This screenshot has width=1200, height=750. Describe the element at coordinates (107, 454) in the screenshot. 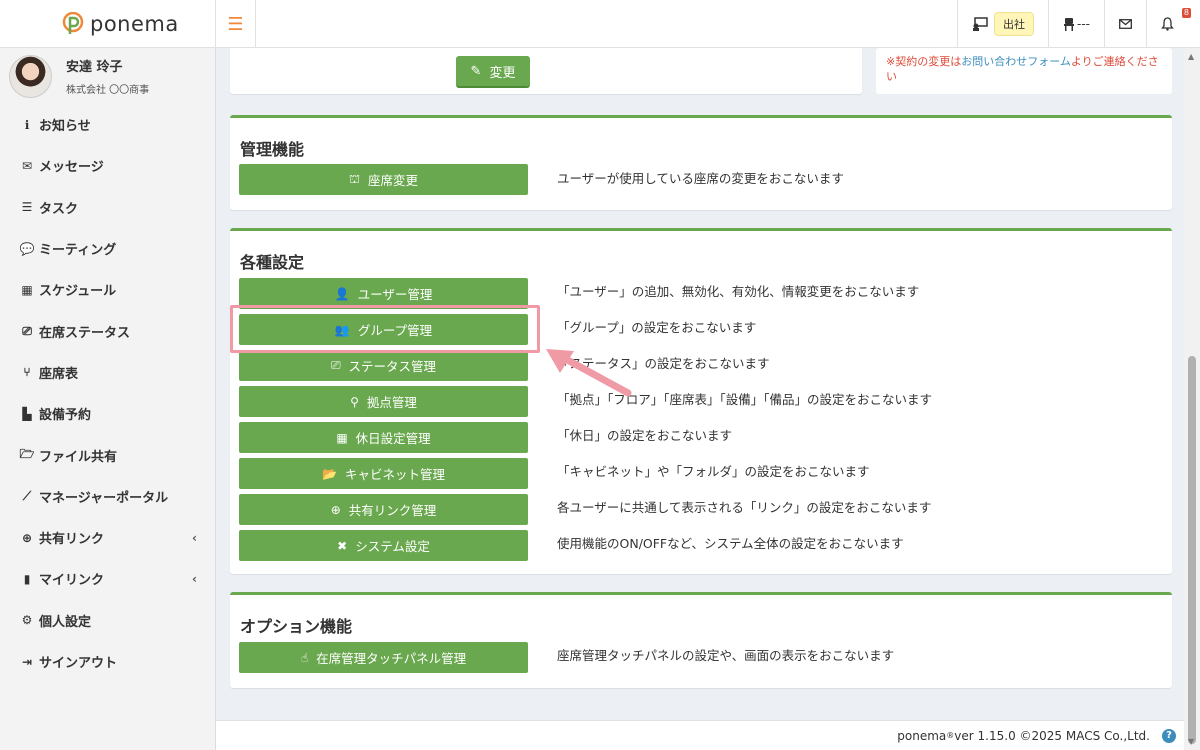

I see `sidebar-item-file-share: 🗁 ファイル共有` at that location.